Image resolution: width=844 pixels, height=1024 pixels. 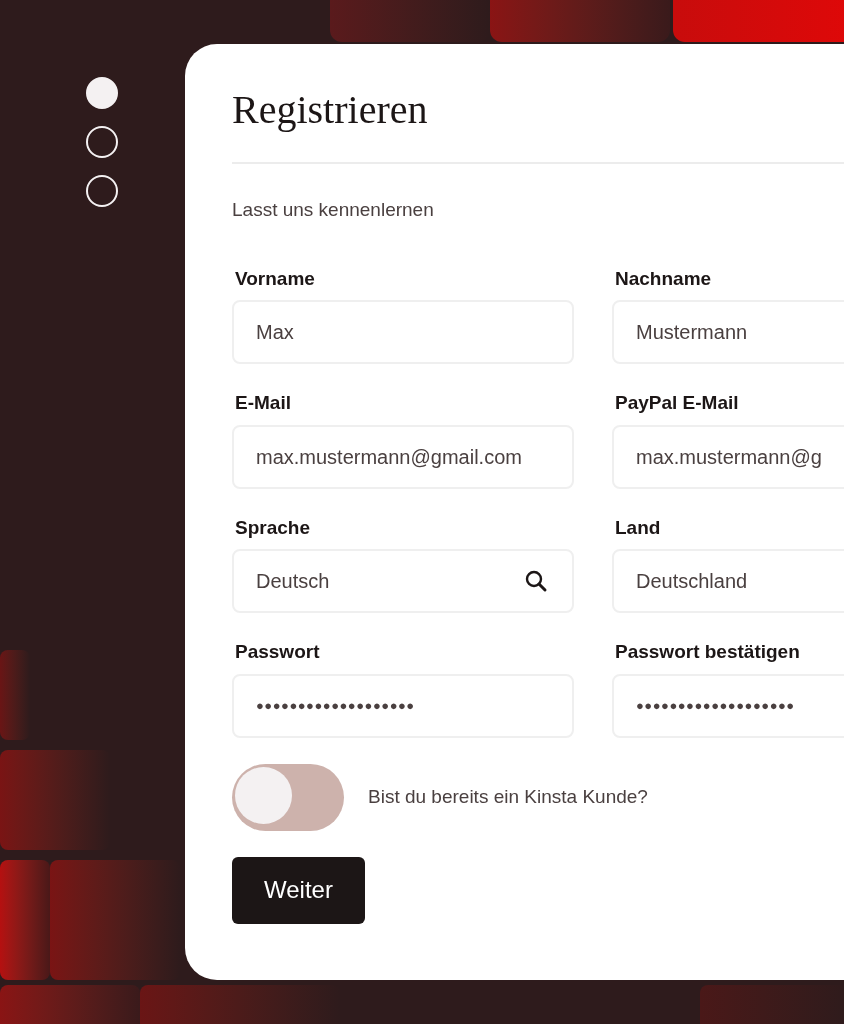 What do you see at coordinates (728, 581) in the screenshot?
I see `input-field: Deutschland` at bounding box center [728, 581].